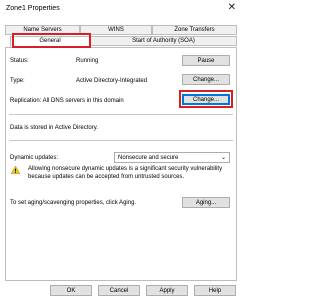 The width and height of the screenshot is (320, 300). What do you see at coordinates (119, 290) in the screenshot?
I see `cancel-button: Cancel` at bounding box center [119, 290].